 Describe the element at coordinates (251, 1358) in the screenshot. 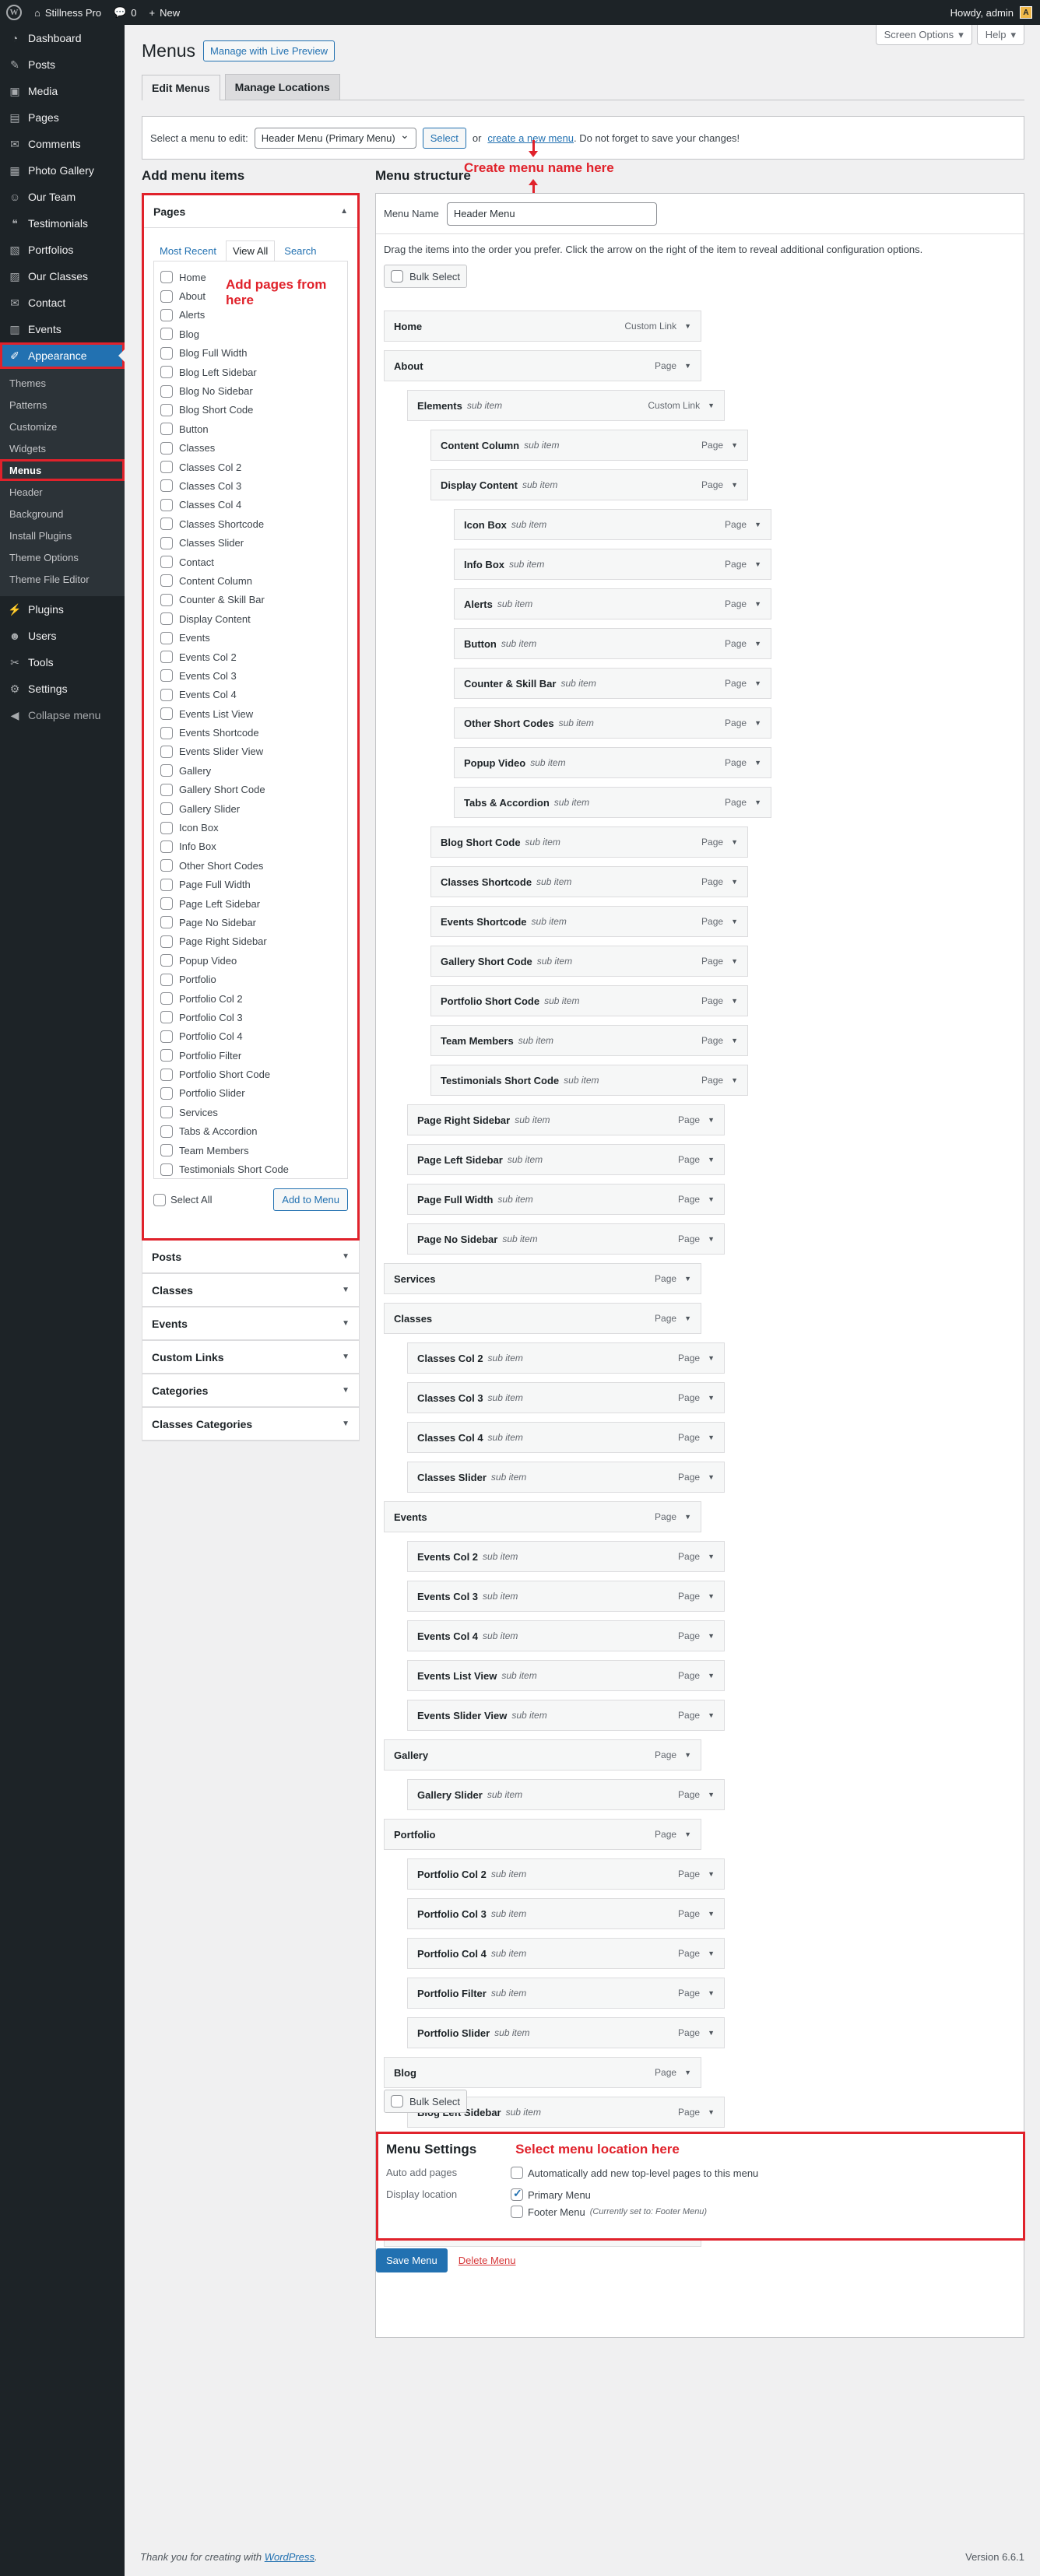

I see `accordion-custom-links: Custom Links ▼` at that location.